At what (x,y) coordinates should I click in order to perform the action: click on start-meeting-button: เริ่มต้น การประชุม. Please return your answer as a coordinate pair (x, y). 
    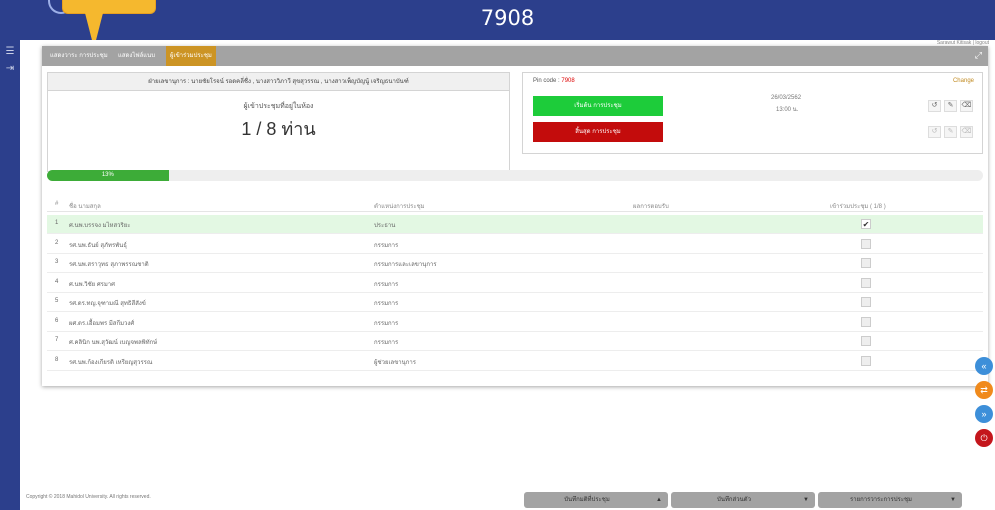
    Looking at the image, I should click on (598, 106).